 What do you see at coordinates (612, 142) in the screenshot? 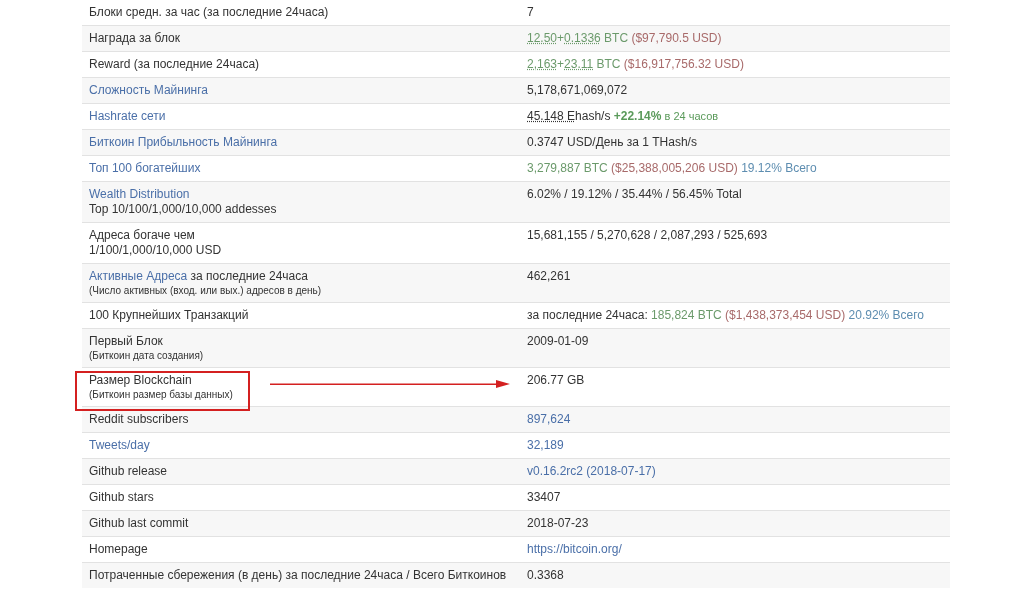
I see `row-value: 0.3747 USD/День за 1 THash/s` at bounding box center [612, 142].